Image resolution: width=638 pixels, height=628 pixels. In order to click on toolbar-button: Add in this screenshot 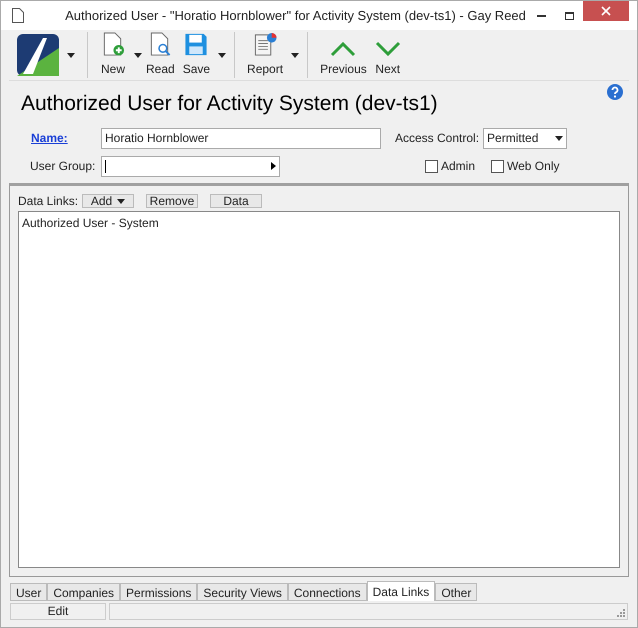, I will do `click(108, 201)`.